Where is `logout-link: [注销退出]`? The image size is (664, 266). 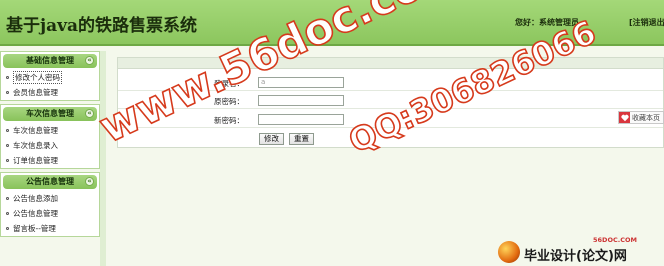
logout-link: [注销退出] is located at coordinates (646, 22).